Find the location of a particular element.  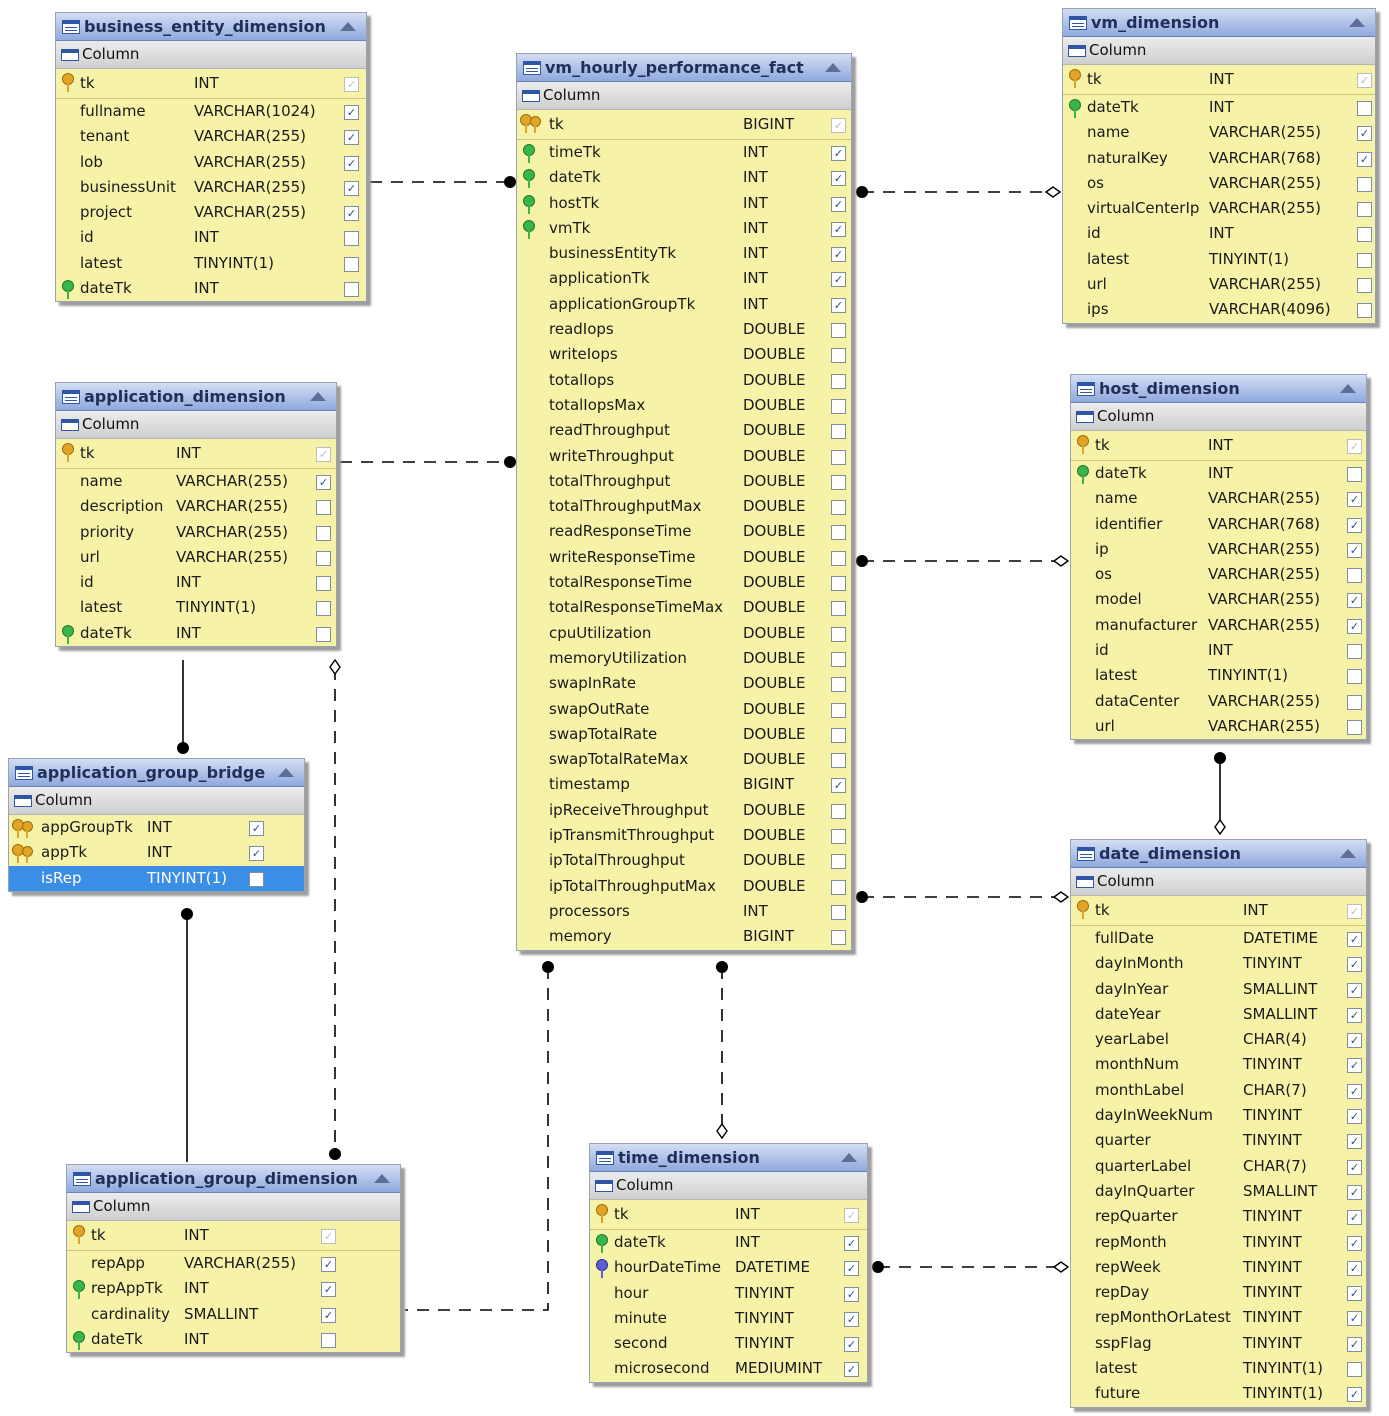

column-row: applicationTk INT ✓ is located at coordinates (684, 278).